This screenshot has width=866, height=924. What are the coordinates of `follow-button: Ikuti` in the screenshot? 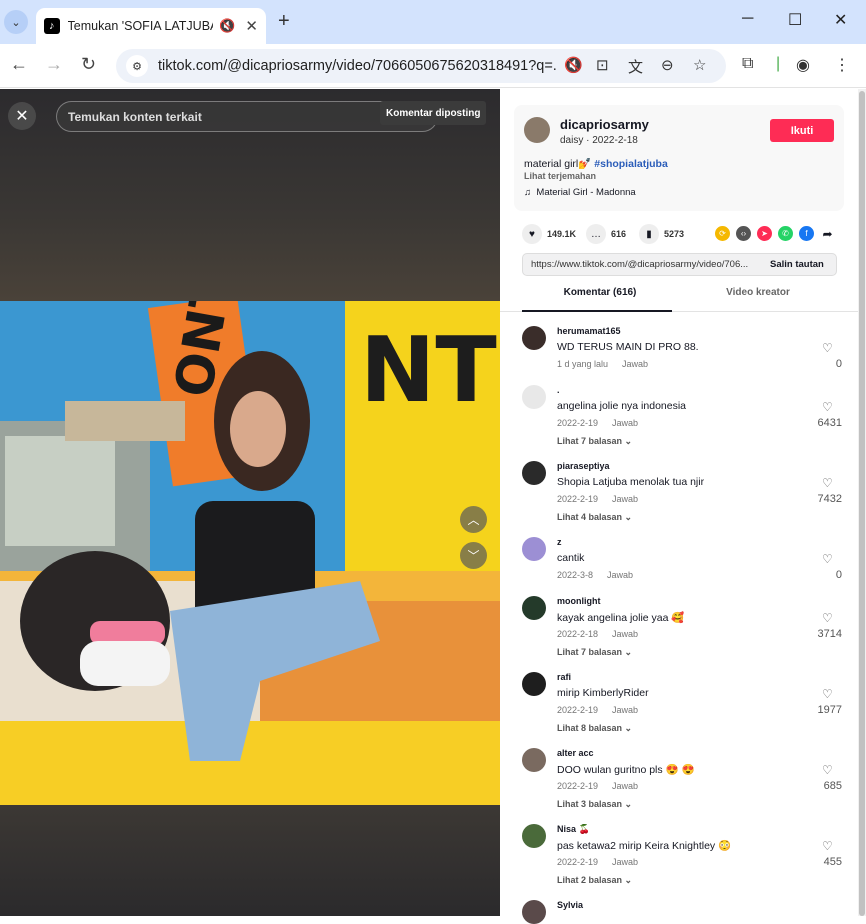 It's located at (802, 130).